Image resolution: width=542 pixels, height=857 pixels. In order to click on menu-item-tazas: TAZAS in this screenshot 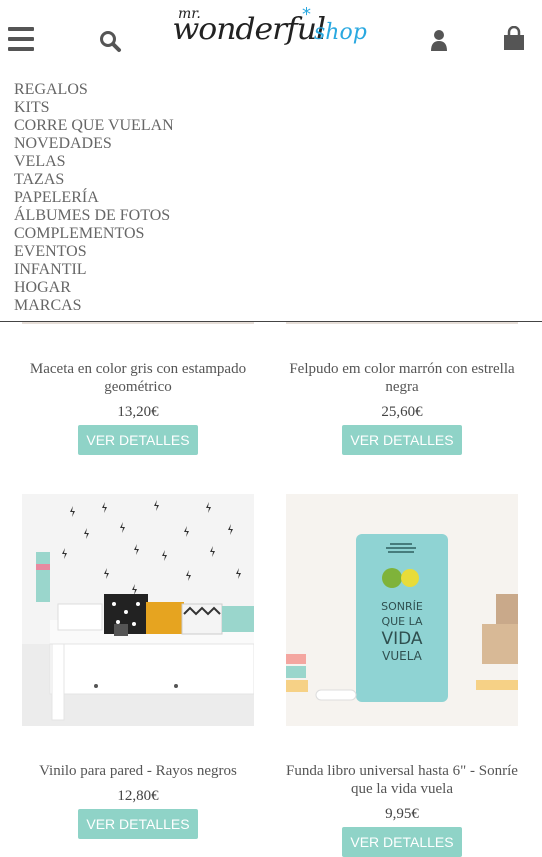, I will do `click(94, 180)`.